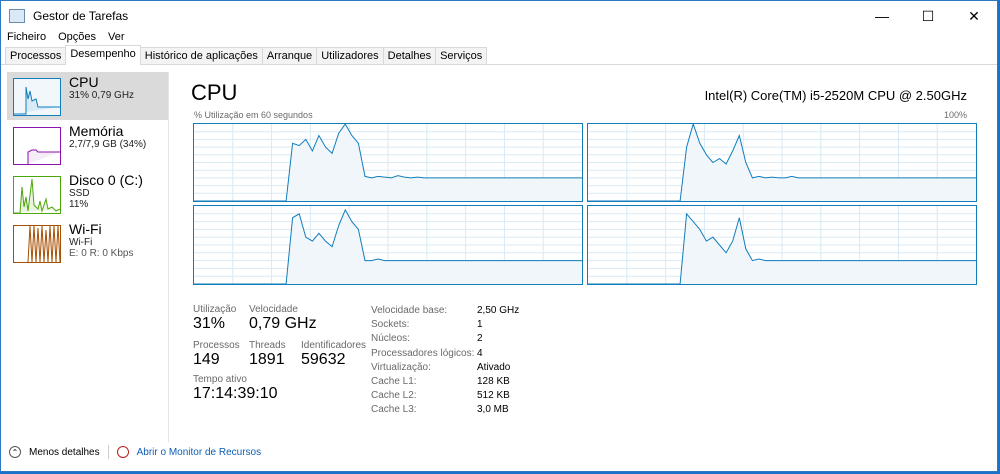  Describe the element at coordinates (37, 146) in the screenshot. I see `memory-thumbnail-graph` at that location.